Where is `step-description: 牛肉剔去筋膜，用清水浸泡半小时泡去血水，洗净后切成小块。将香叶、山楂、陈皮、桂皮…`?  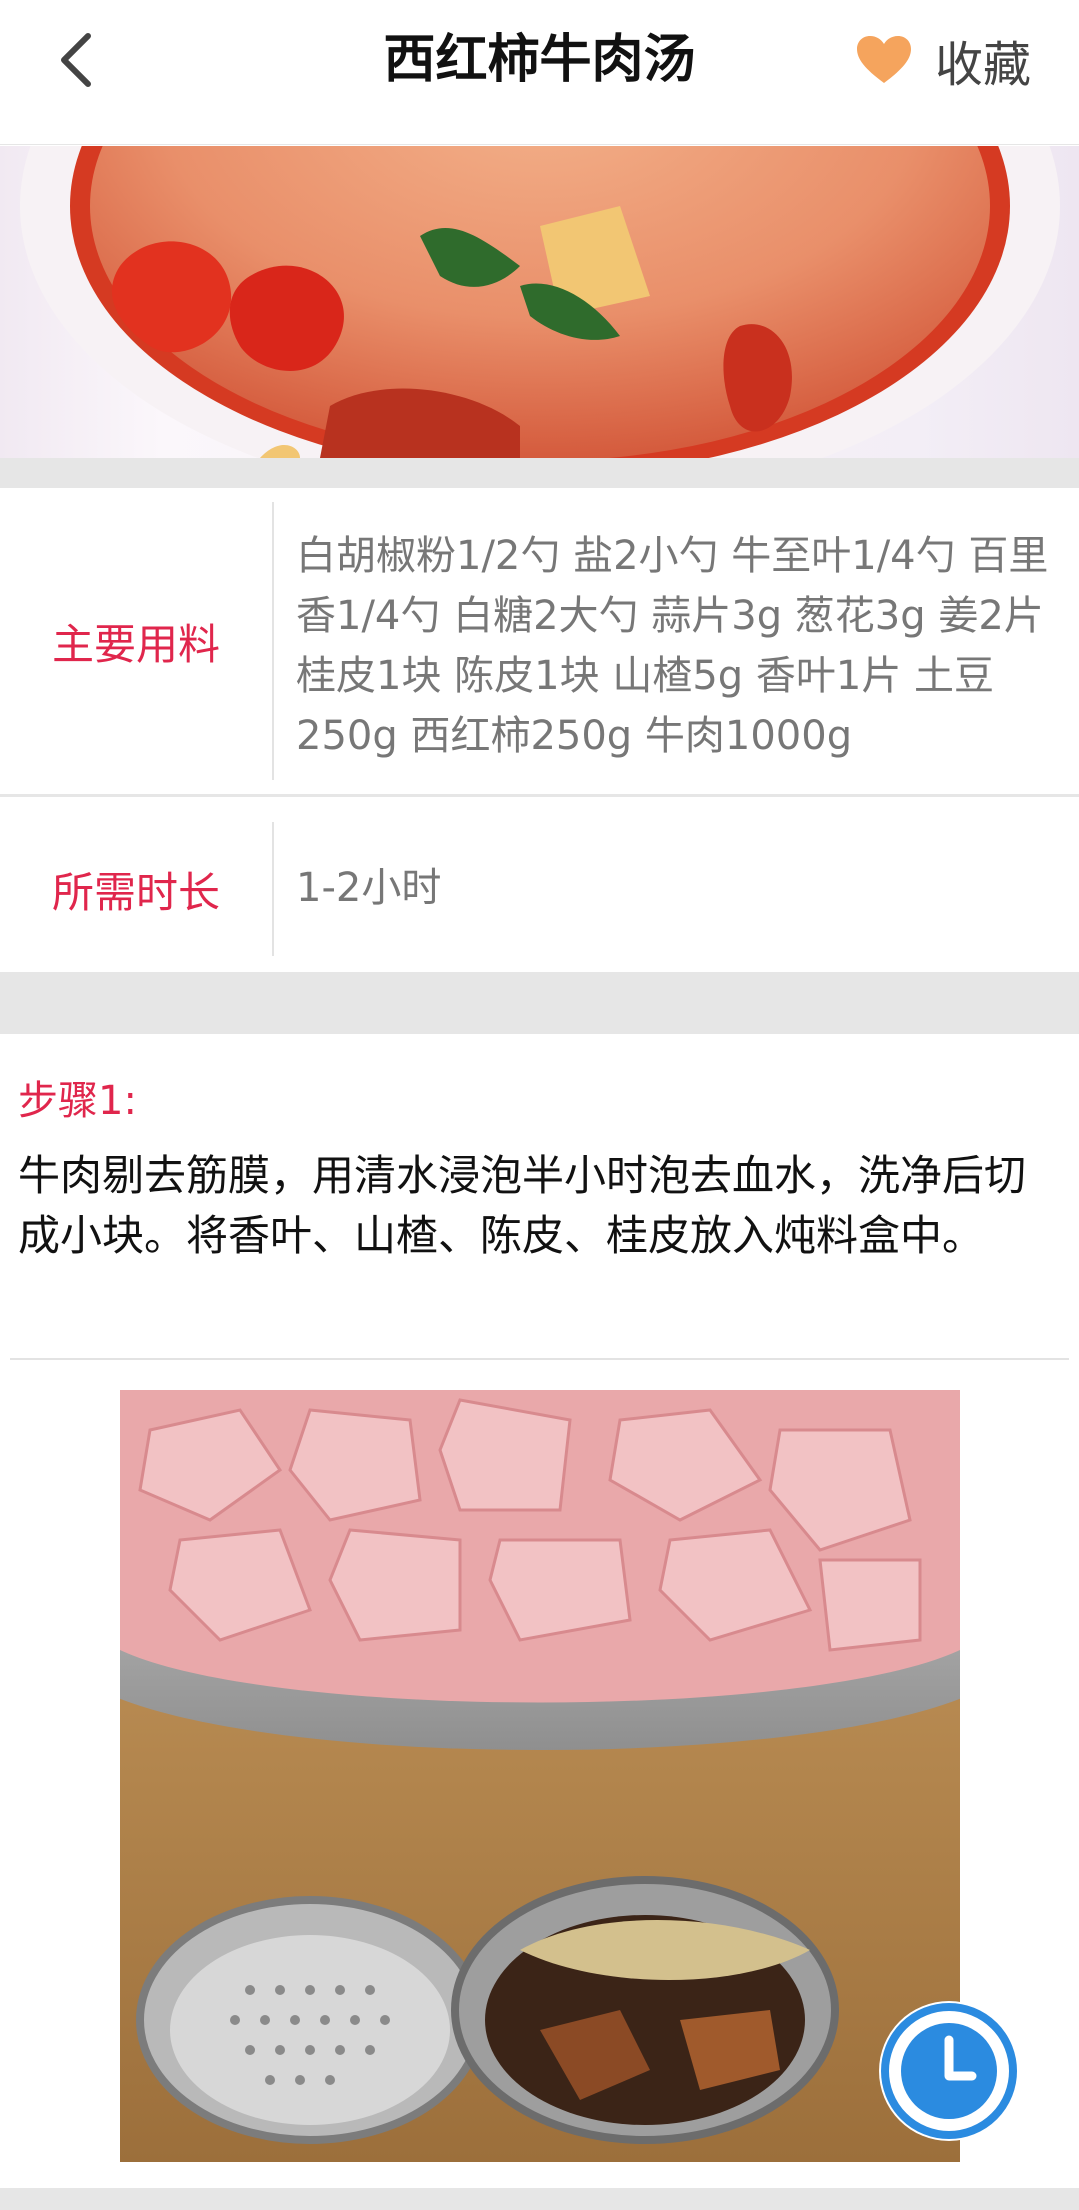
step-description: 牛肉剔去筋膜，用清水浸泡半小时泡去血水，洗净后切成小块。将香叶、山楂、陈皮、桂皮… is located at coordinates (522, 1205).